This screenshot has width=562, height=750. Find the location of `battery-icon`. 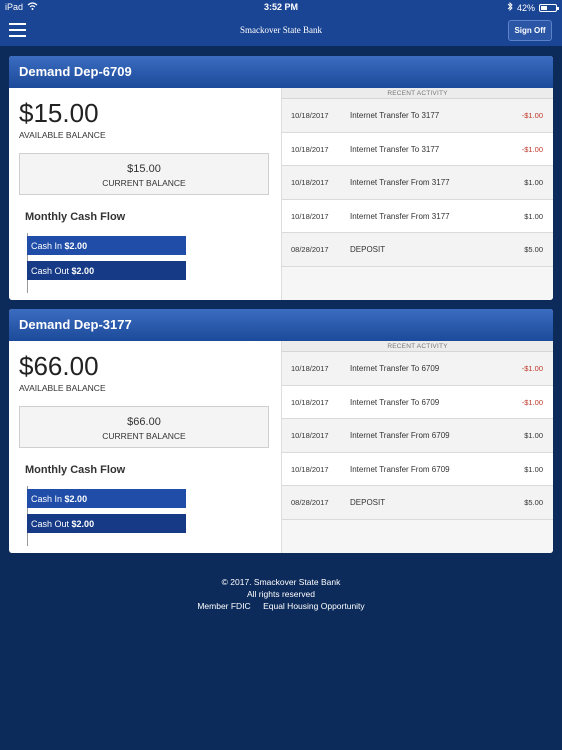

battery-icon is located at coordinates (549, 7).